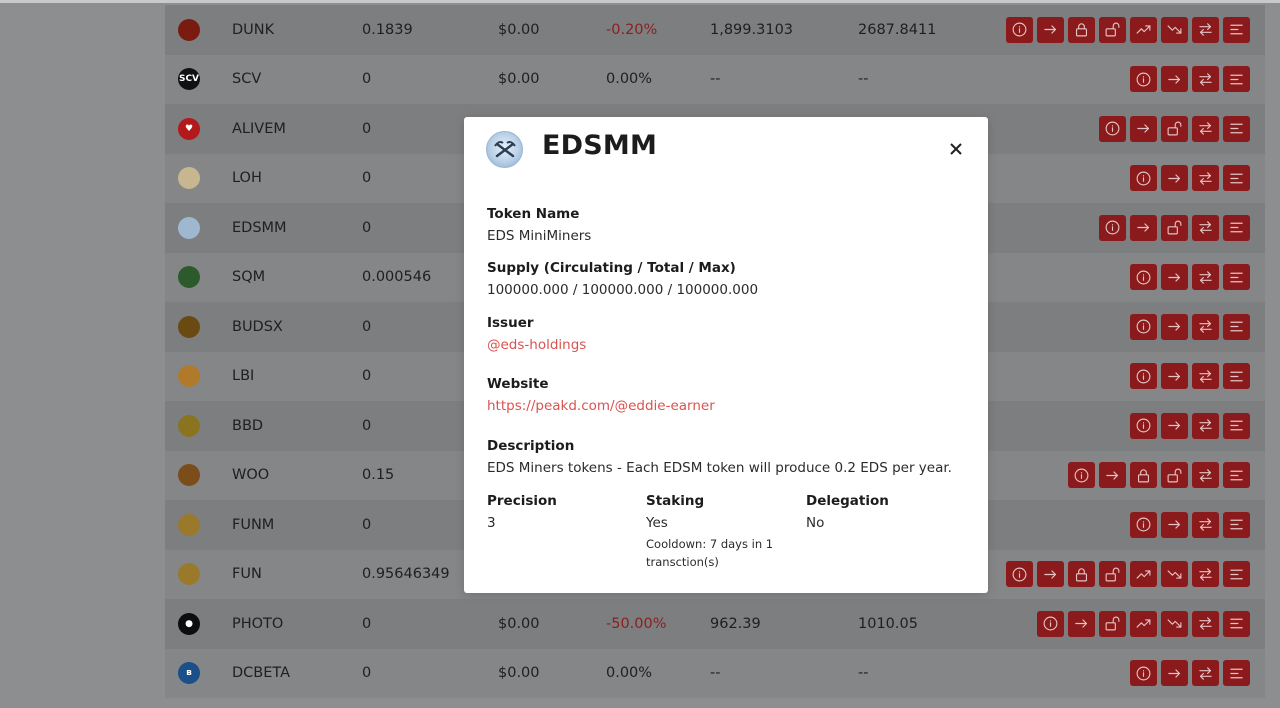  Describe the element at coordinates (510, 323) in the screenshot. I see `issuer-label: Issuer` at that location.